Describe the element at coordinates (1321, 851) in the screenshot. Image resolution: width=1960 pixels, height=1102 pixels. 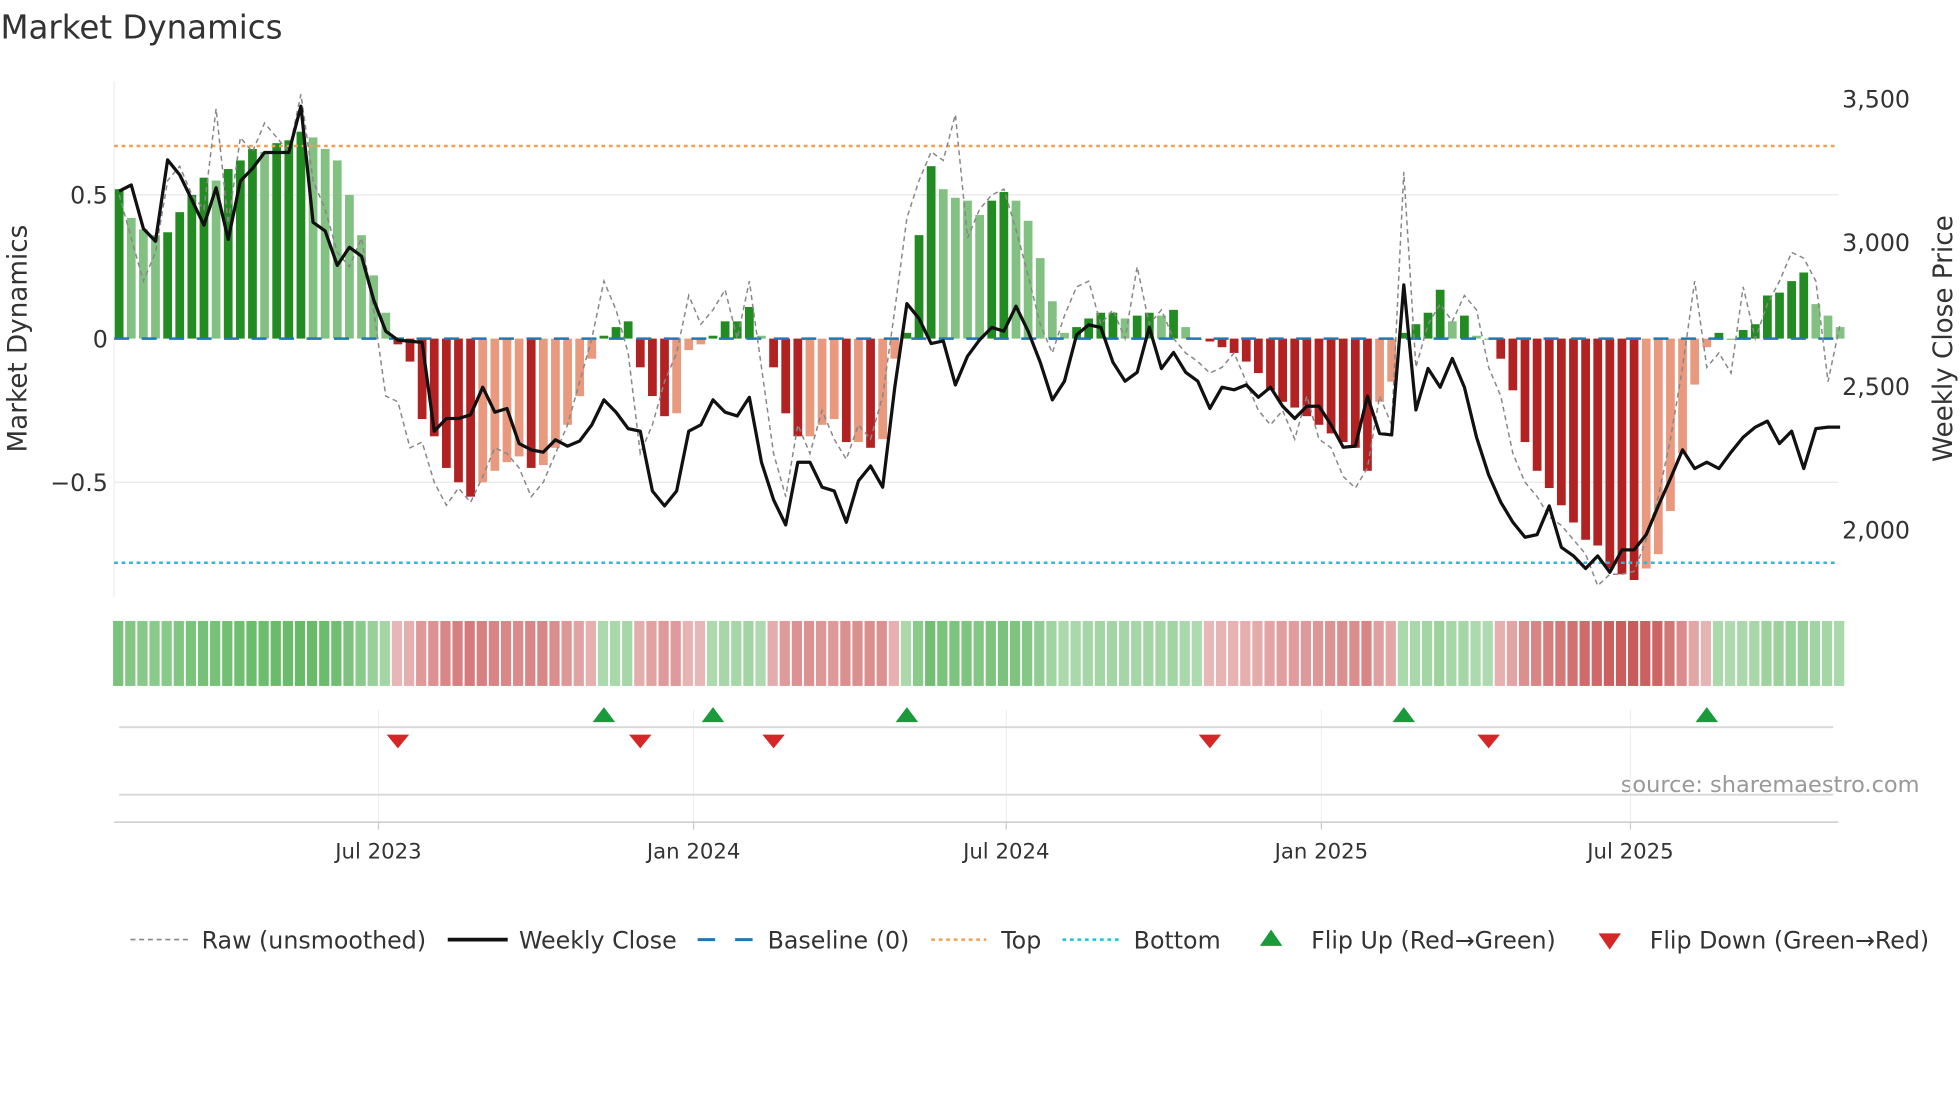
I see `x-tick-label: Jan 2025` at that location.